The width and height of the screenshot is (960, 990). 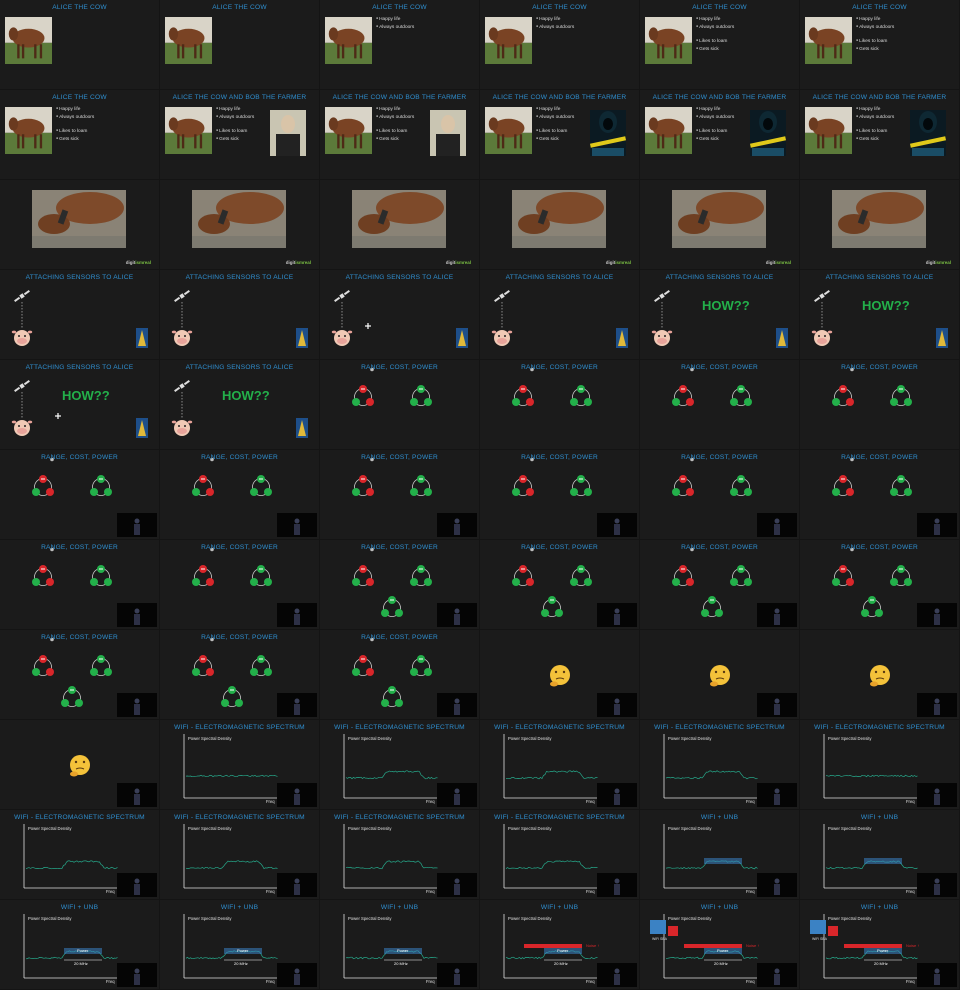 I want to click on triangle-unb, so click(x=552, y=606).